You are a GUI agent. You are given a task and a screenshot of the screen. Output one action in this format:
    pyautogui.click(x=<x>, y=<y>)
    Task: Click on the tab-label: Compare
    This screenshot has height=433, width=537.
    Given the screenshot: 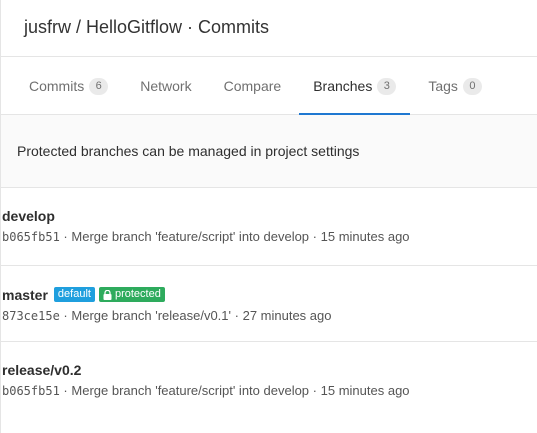 What is the action you would take?
    pyautogui.click(x=252, y=85)
    